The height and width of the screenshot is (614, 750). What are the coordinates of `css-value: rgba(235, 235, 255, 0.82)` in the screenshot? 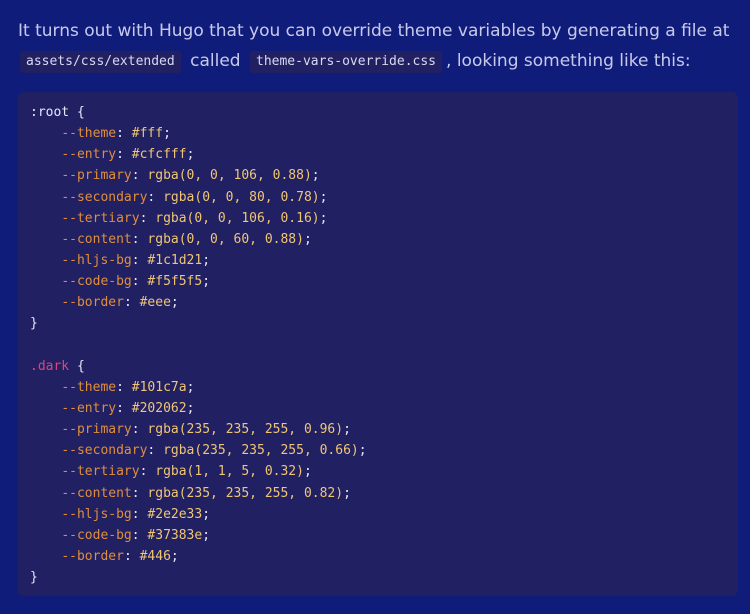 It's located at (245, 493).